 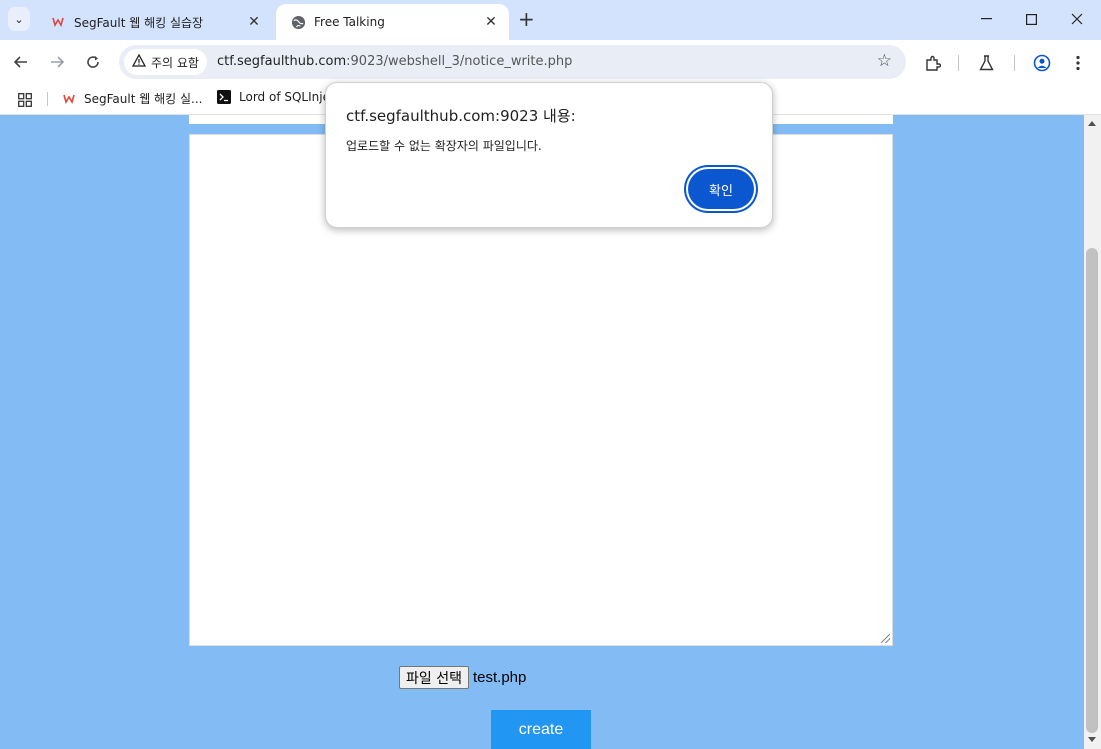 What do you see at coordinates (392, 22) in the screenshot?
I see `tab-free-talking: Free Talking ✕` at bounding box center [392, 22].